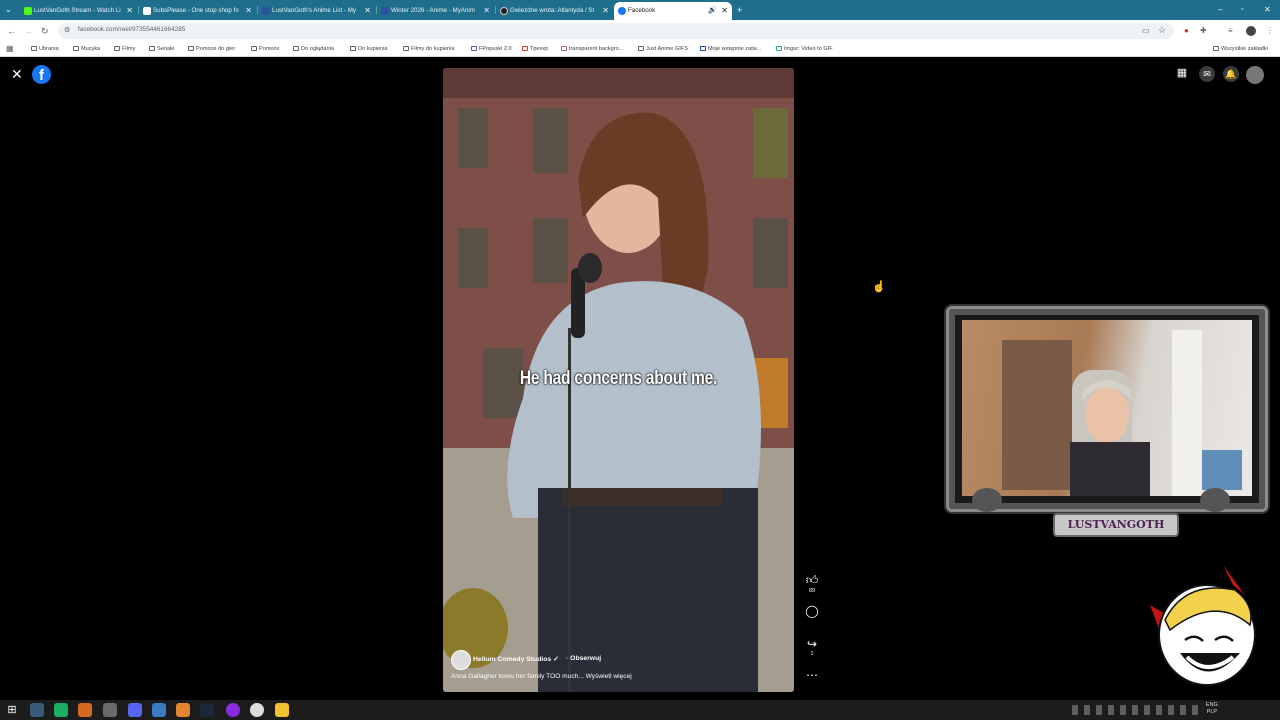 This screenshot has height=720, width=1280. I want to click on profile-avatar, so click(1251, 31).